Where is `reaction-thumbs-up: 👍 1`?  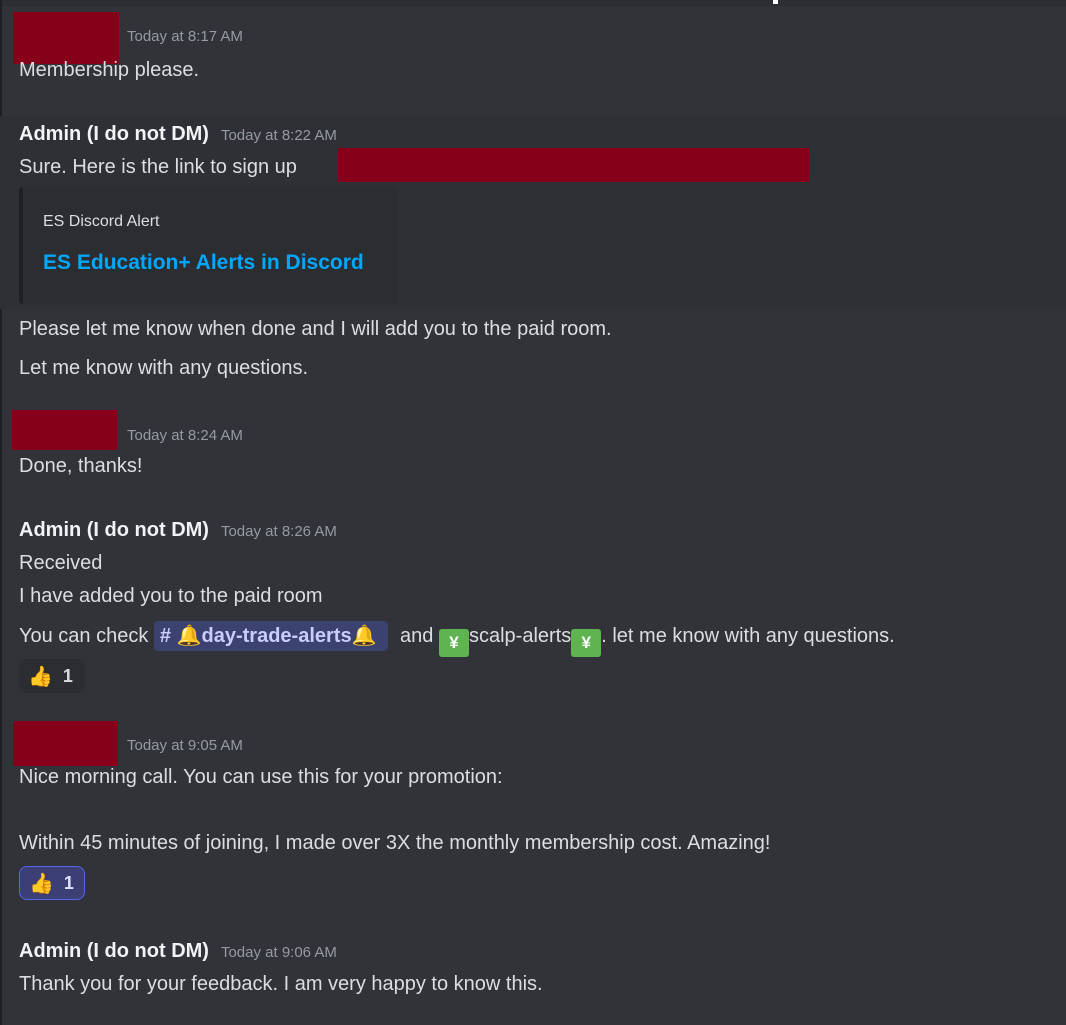
reaction-thumbs-up: 👍 1 is located at coordinates (52, 676).